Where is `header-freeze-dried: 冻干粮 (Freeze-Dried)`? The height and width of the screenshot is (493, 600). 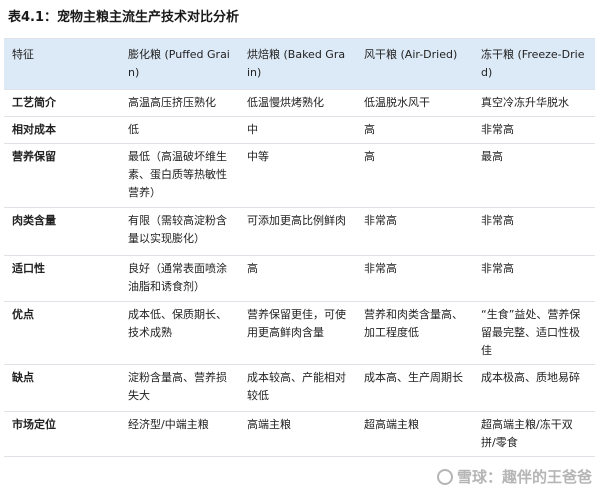 header-freeze-dried: 冻干粮 (Freeze-Dried) is located at coordinates (534, 64).